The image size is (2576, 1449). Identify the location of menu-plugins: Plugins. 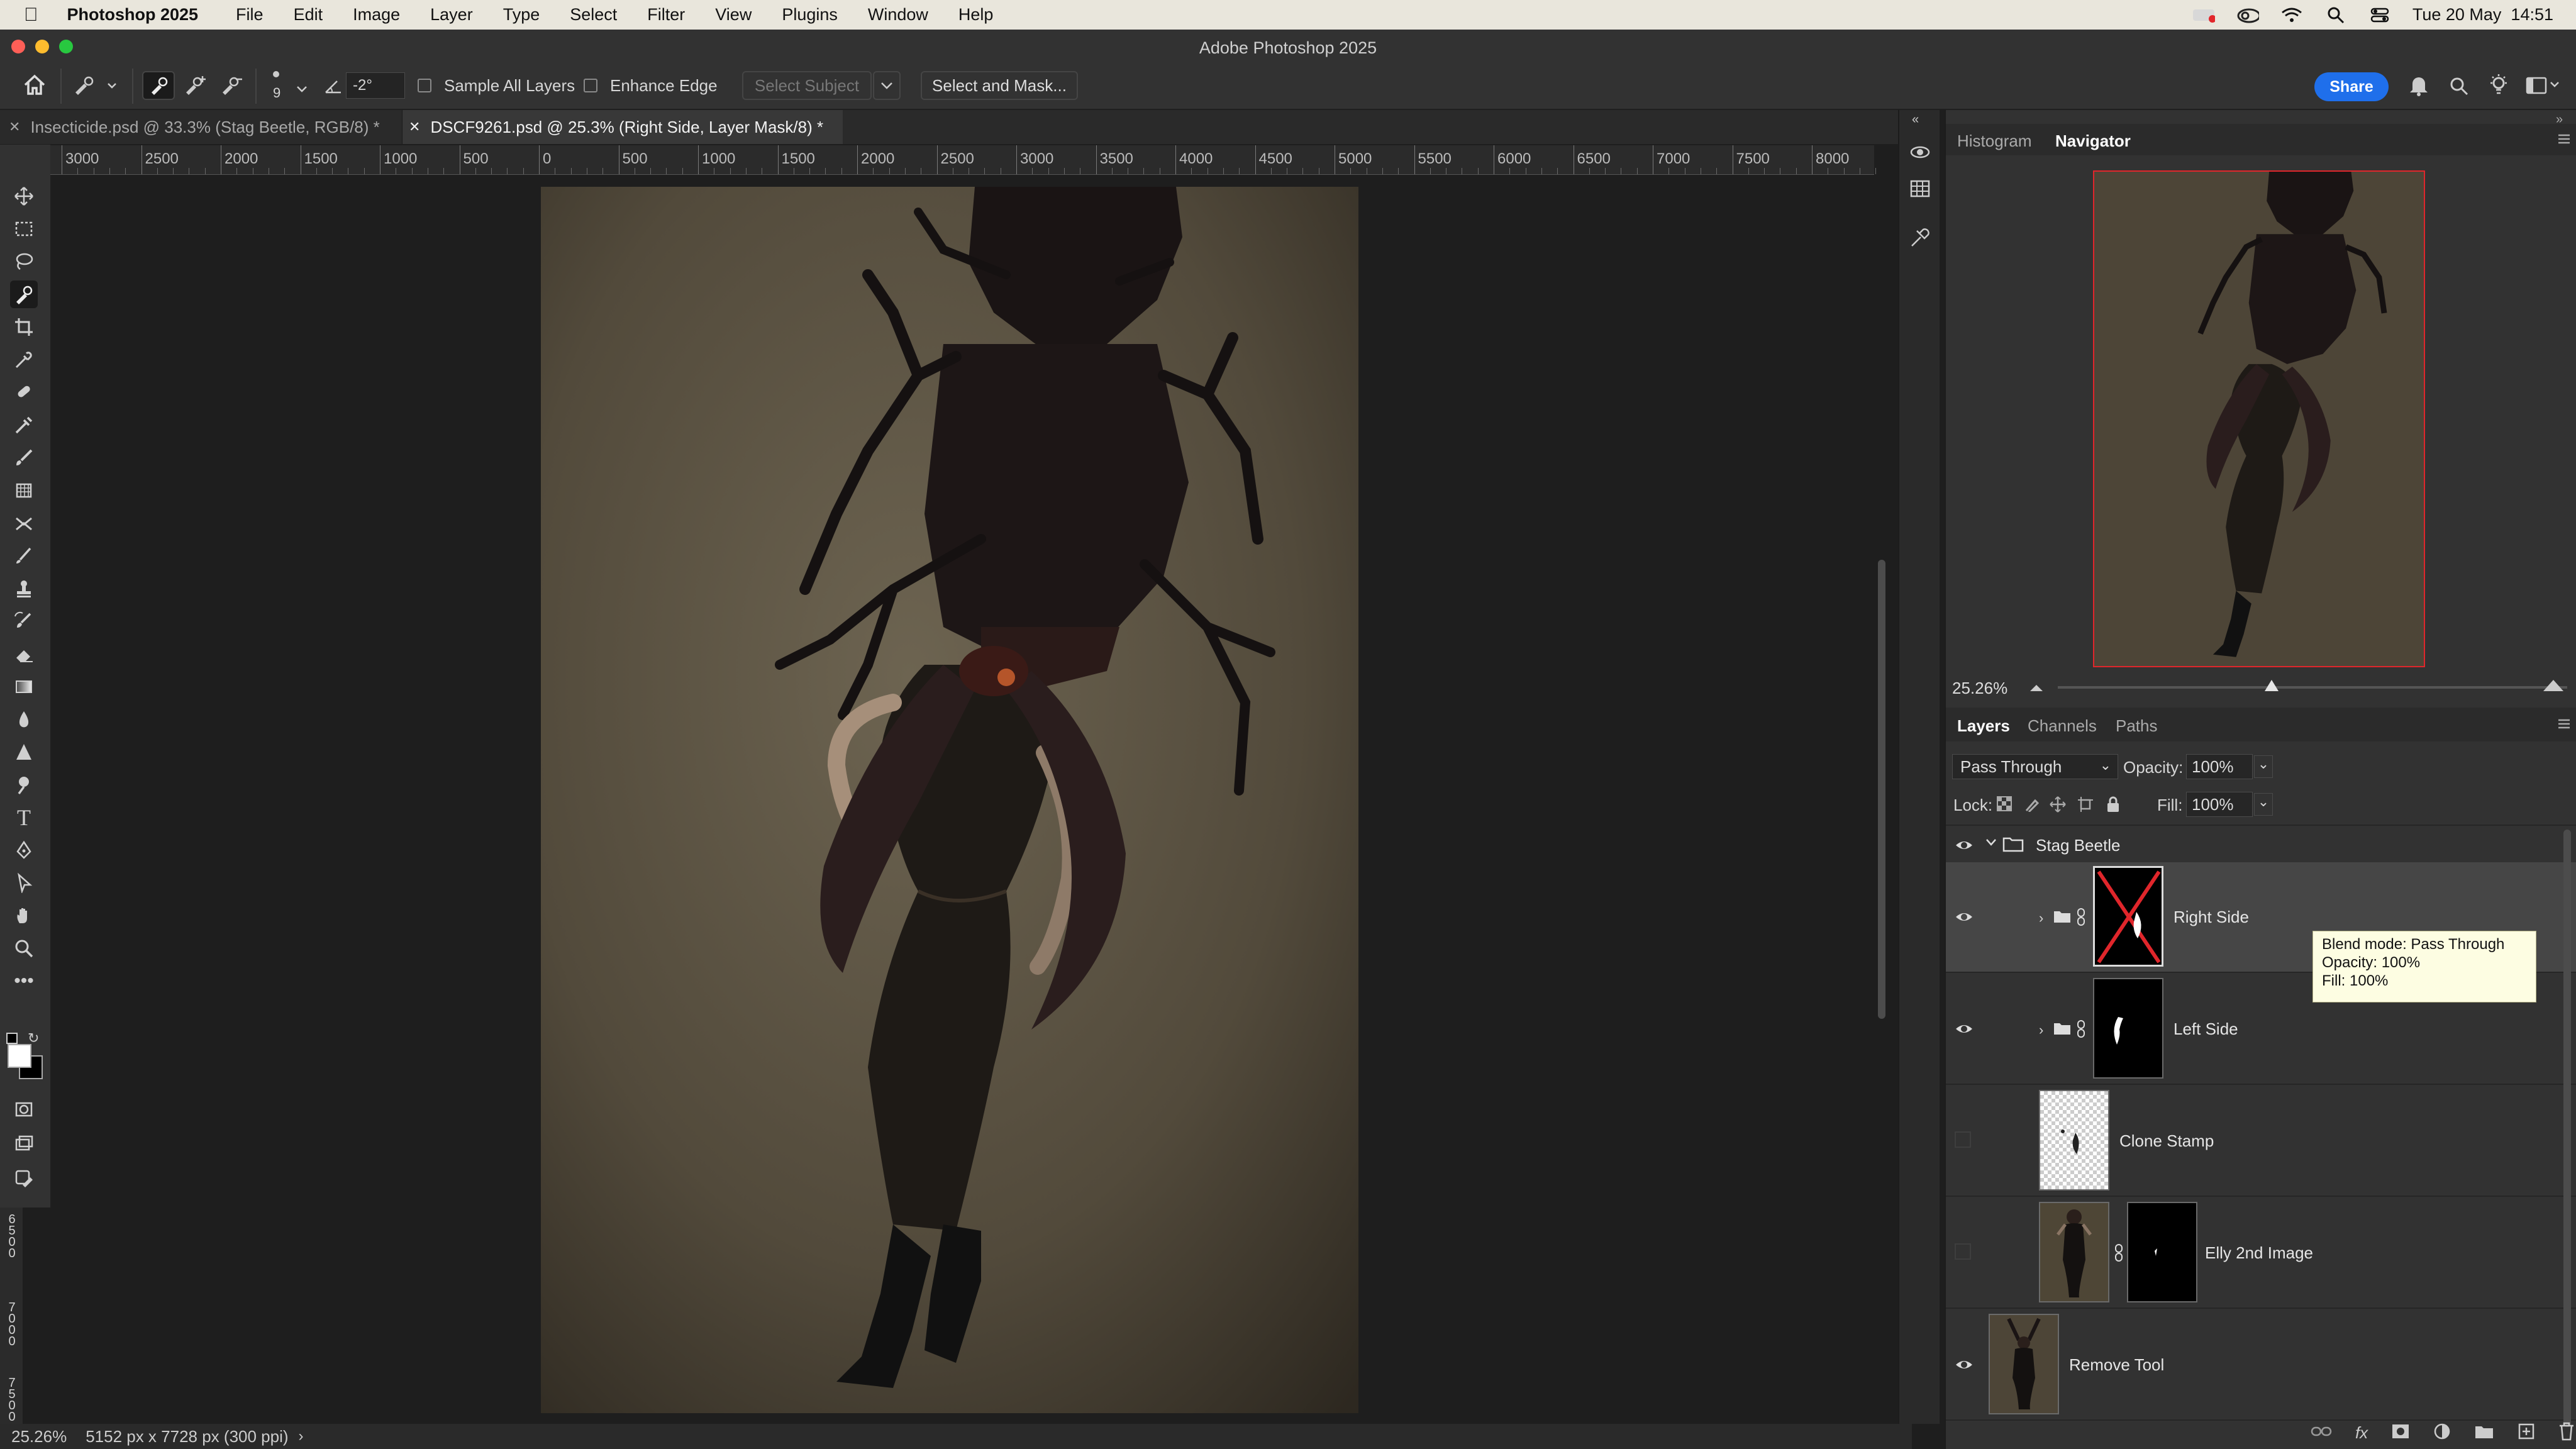
(810, 15).